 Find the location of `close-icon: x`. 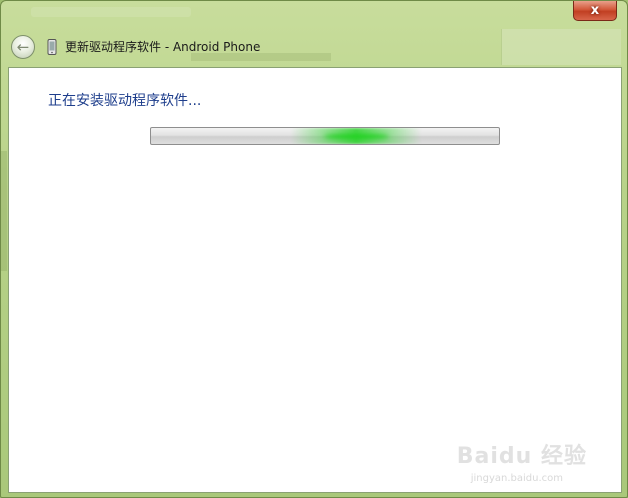

close-icon: x is located at coordinates (595, 10).